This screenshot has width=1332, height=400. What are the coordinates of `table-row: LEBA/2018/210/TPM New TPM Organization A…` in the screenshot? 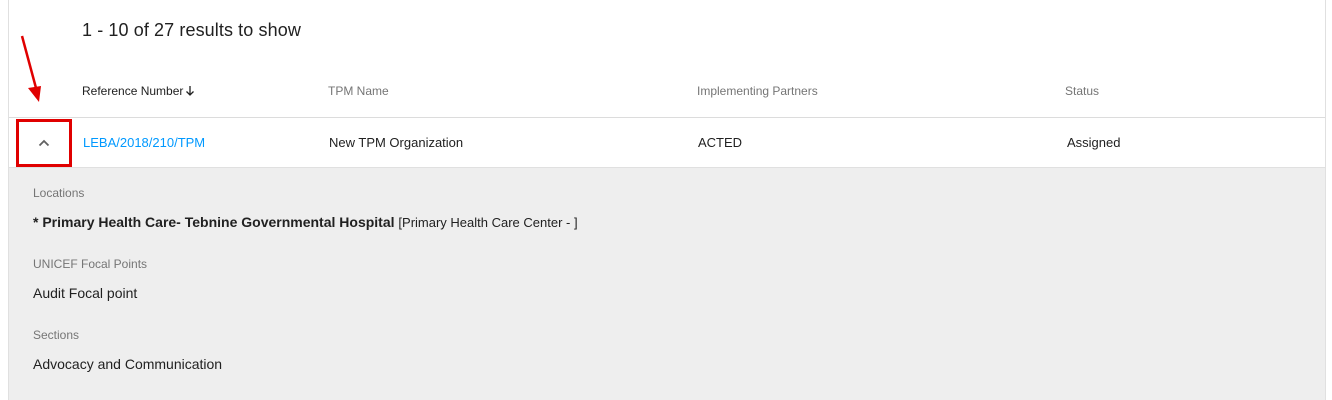 It's located at (667, 143).